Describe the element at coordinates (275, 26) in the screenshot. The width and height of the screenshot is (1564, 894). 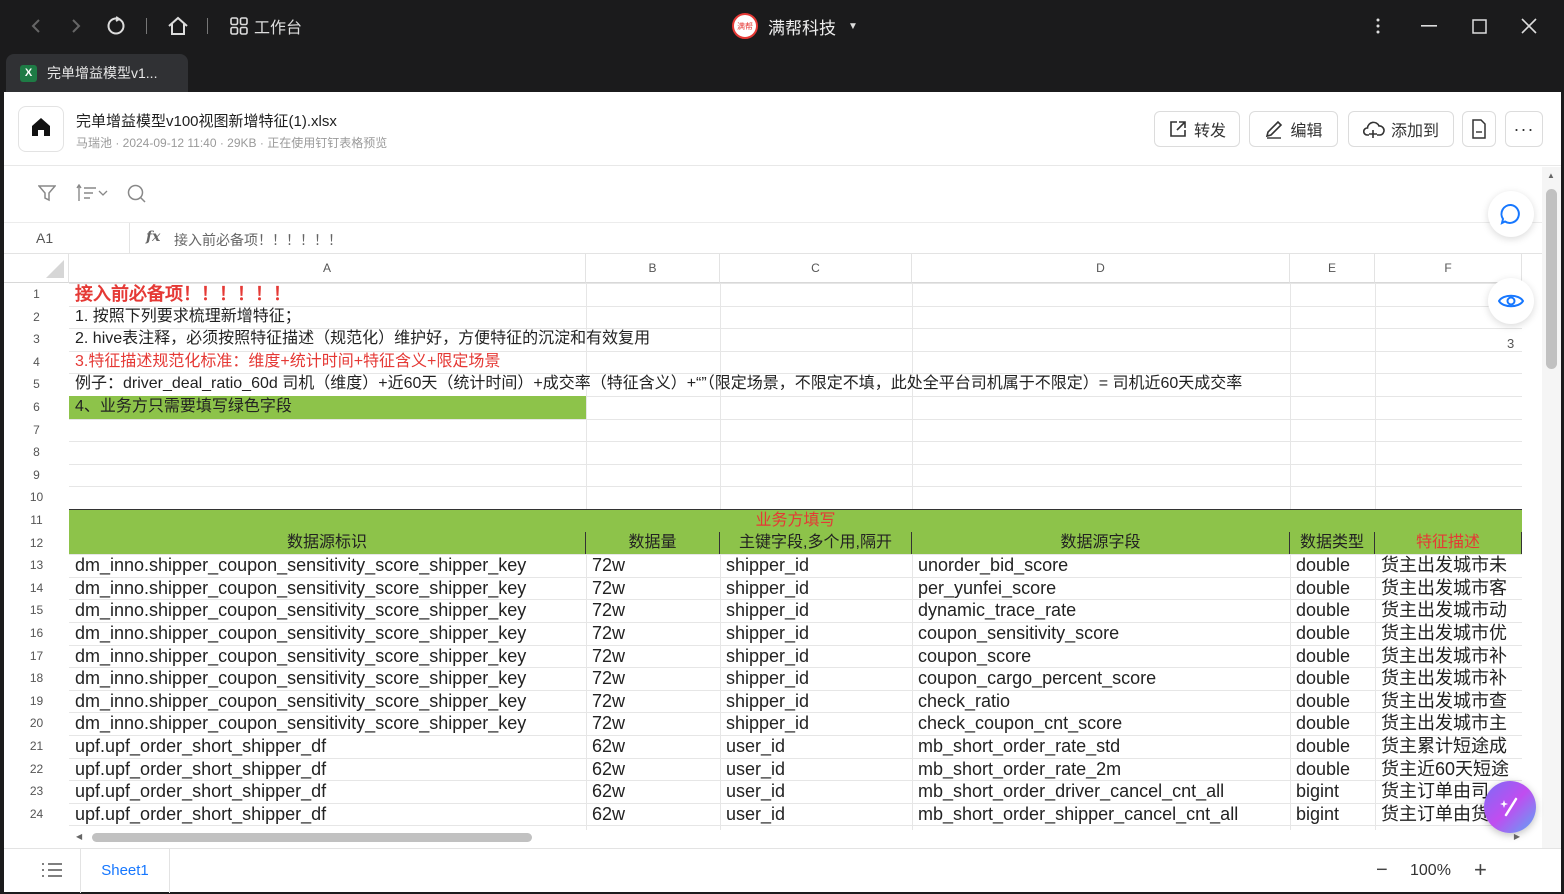
I see `workbench-button: 工作台` at that location.